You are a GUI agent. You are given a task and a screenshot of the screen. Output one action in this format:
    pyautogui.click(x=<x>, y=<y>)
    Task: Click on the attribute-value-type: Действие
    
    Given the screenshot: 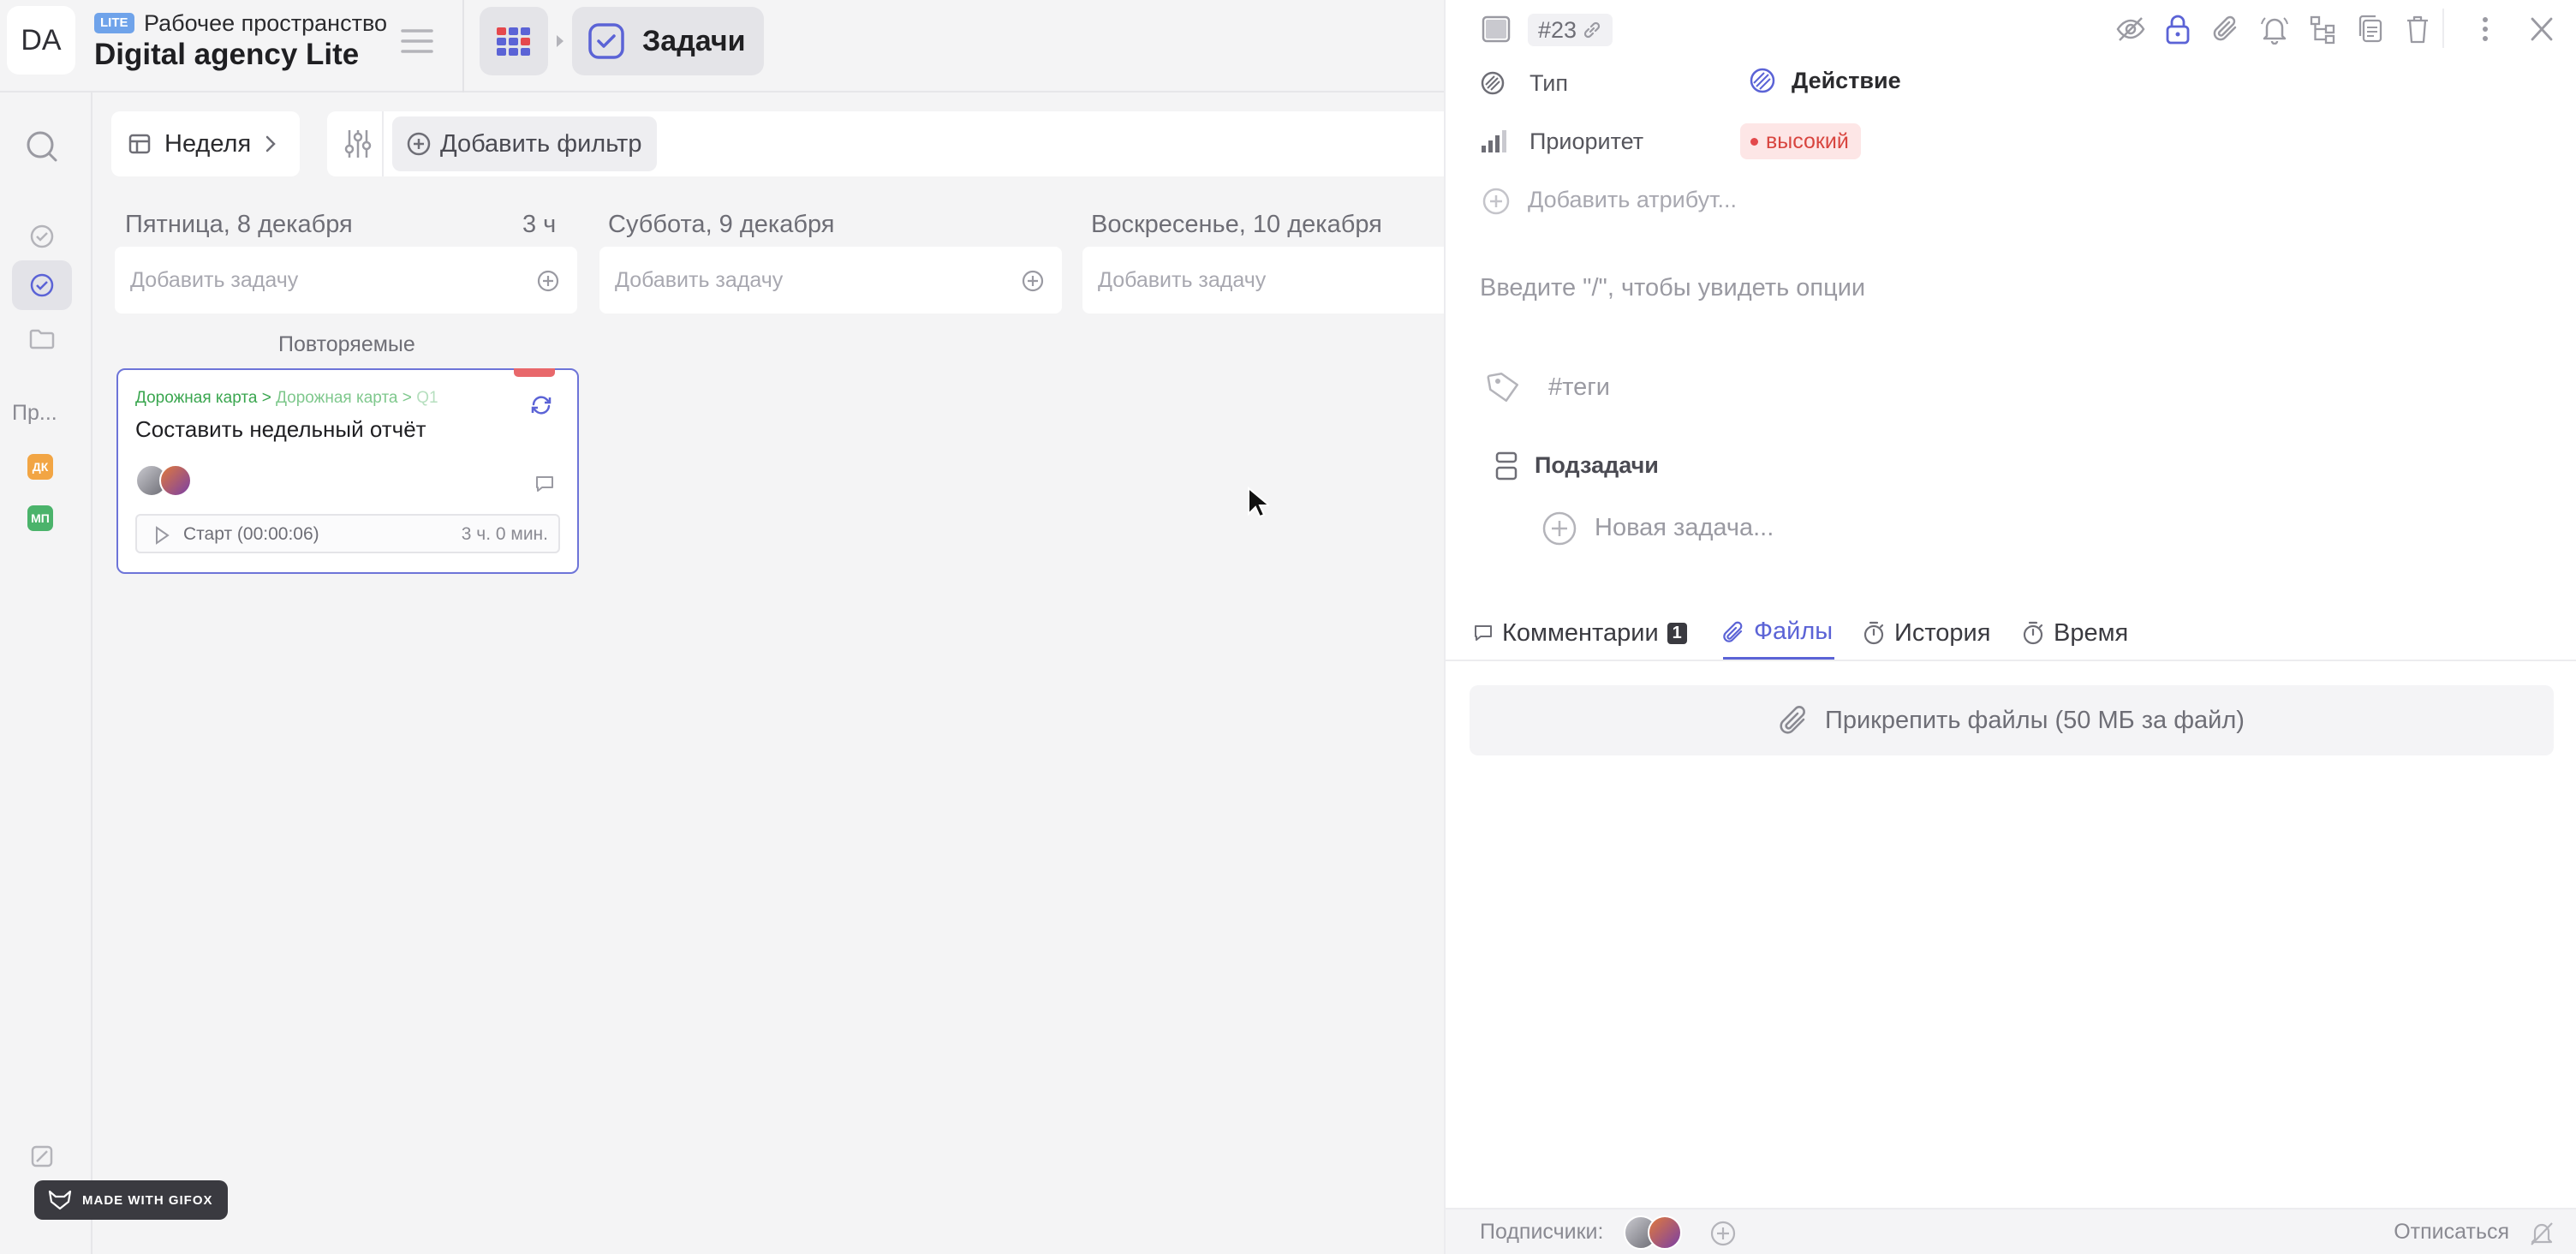 What is the action you would take?
    pyautogui.click(x=1825, y=81)
    